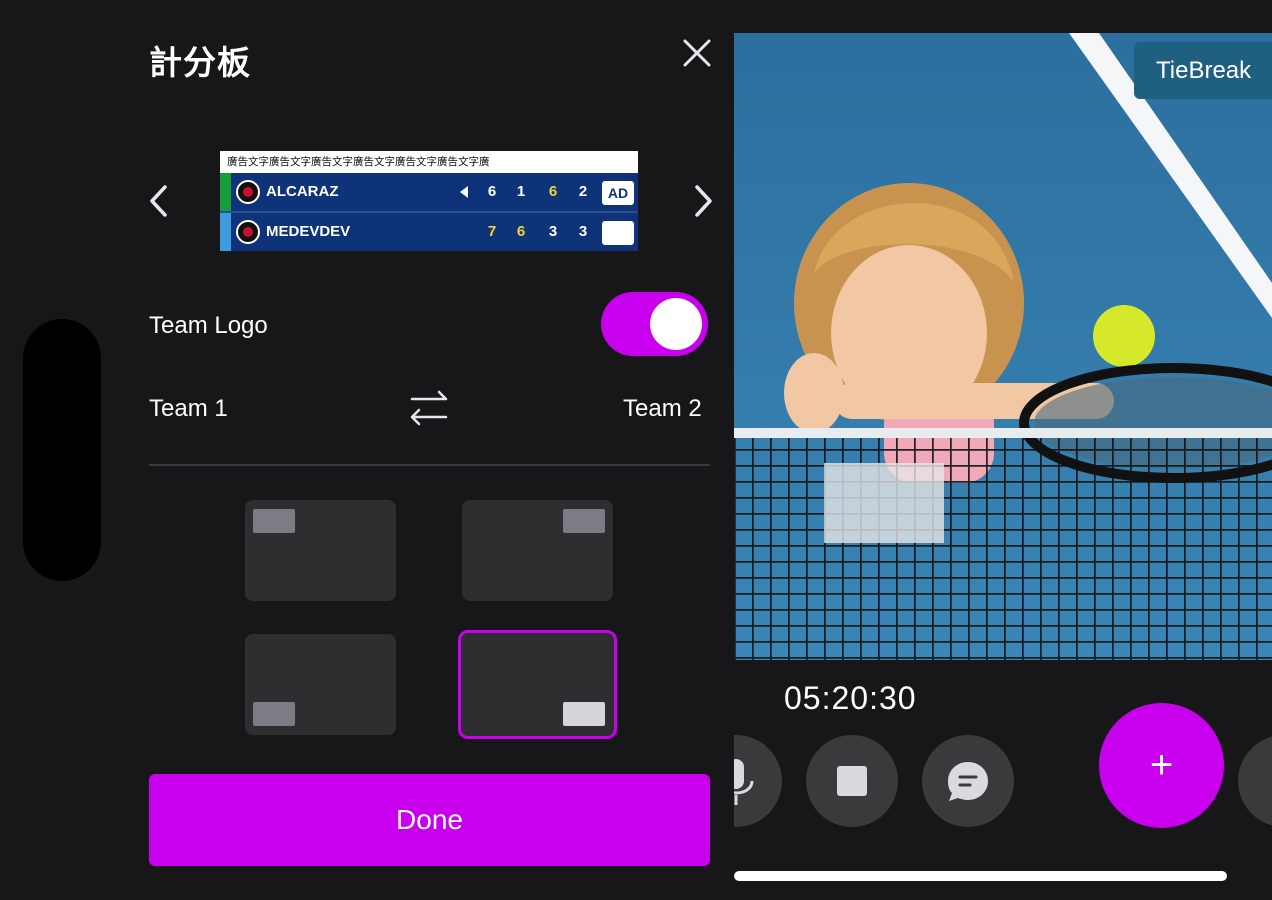 The width and height of the screenshot is (1272, 900). Describe the element at coordinates (320, 550) in the screenshot. I see `position-top-left` at that location.